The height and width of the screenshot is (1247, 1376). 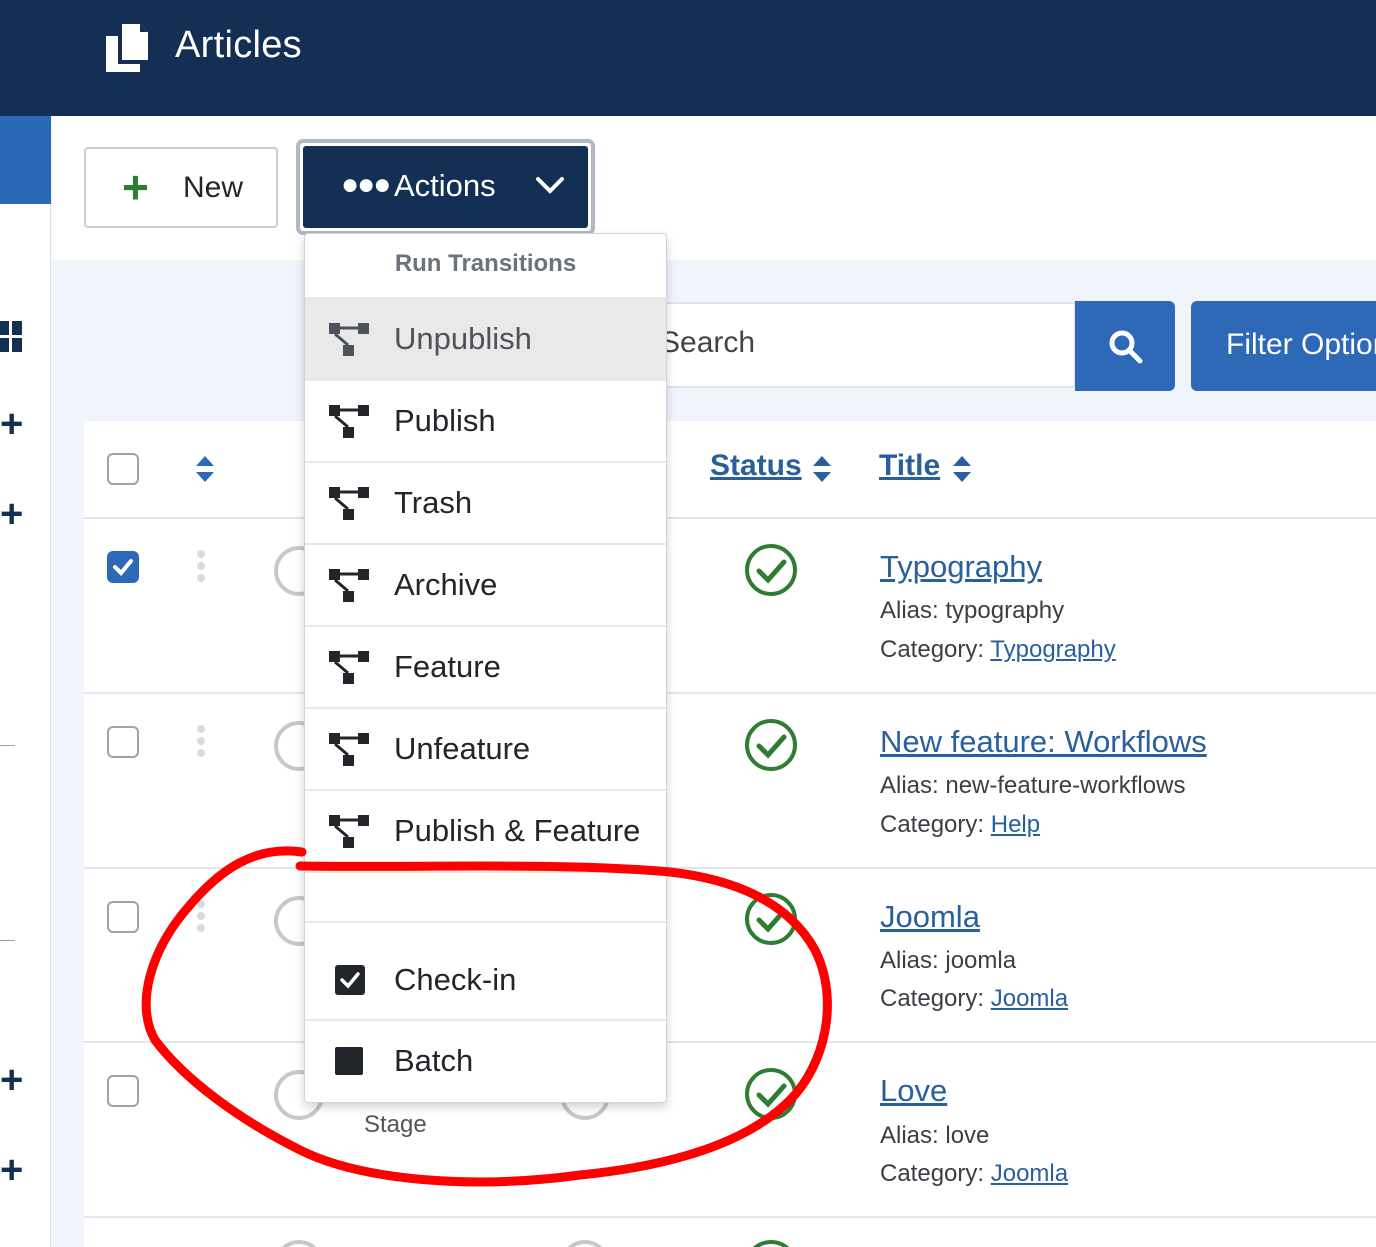 What do you see at coordinates (485, 1060) in the screenshot?
I see `menu-item-batch: Batch` at bounding box center [485, 1060].